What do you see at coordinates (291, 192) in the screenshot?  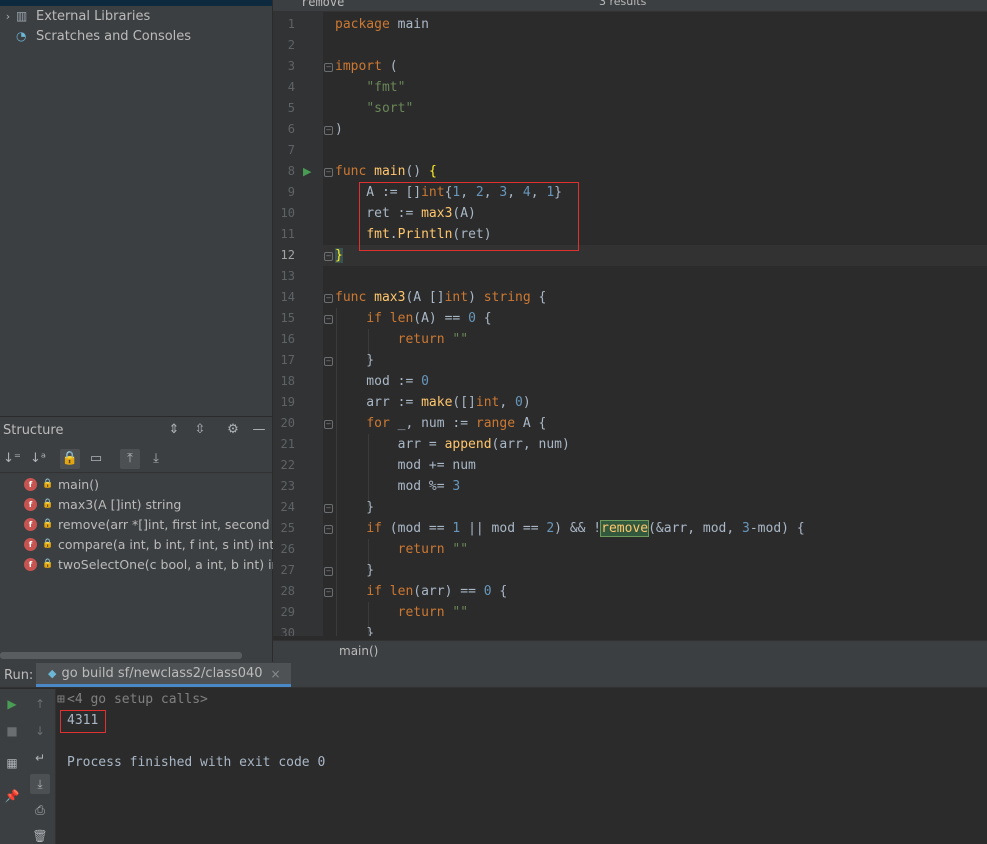 I see `line-number: 9` at bounding box center [291, 192].